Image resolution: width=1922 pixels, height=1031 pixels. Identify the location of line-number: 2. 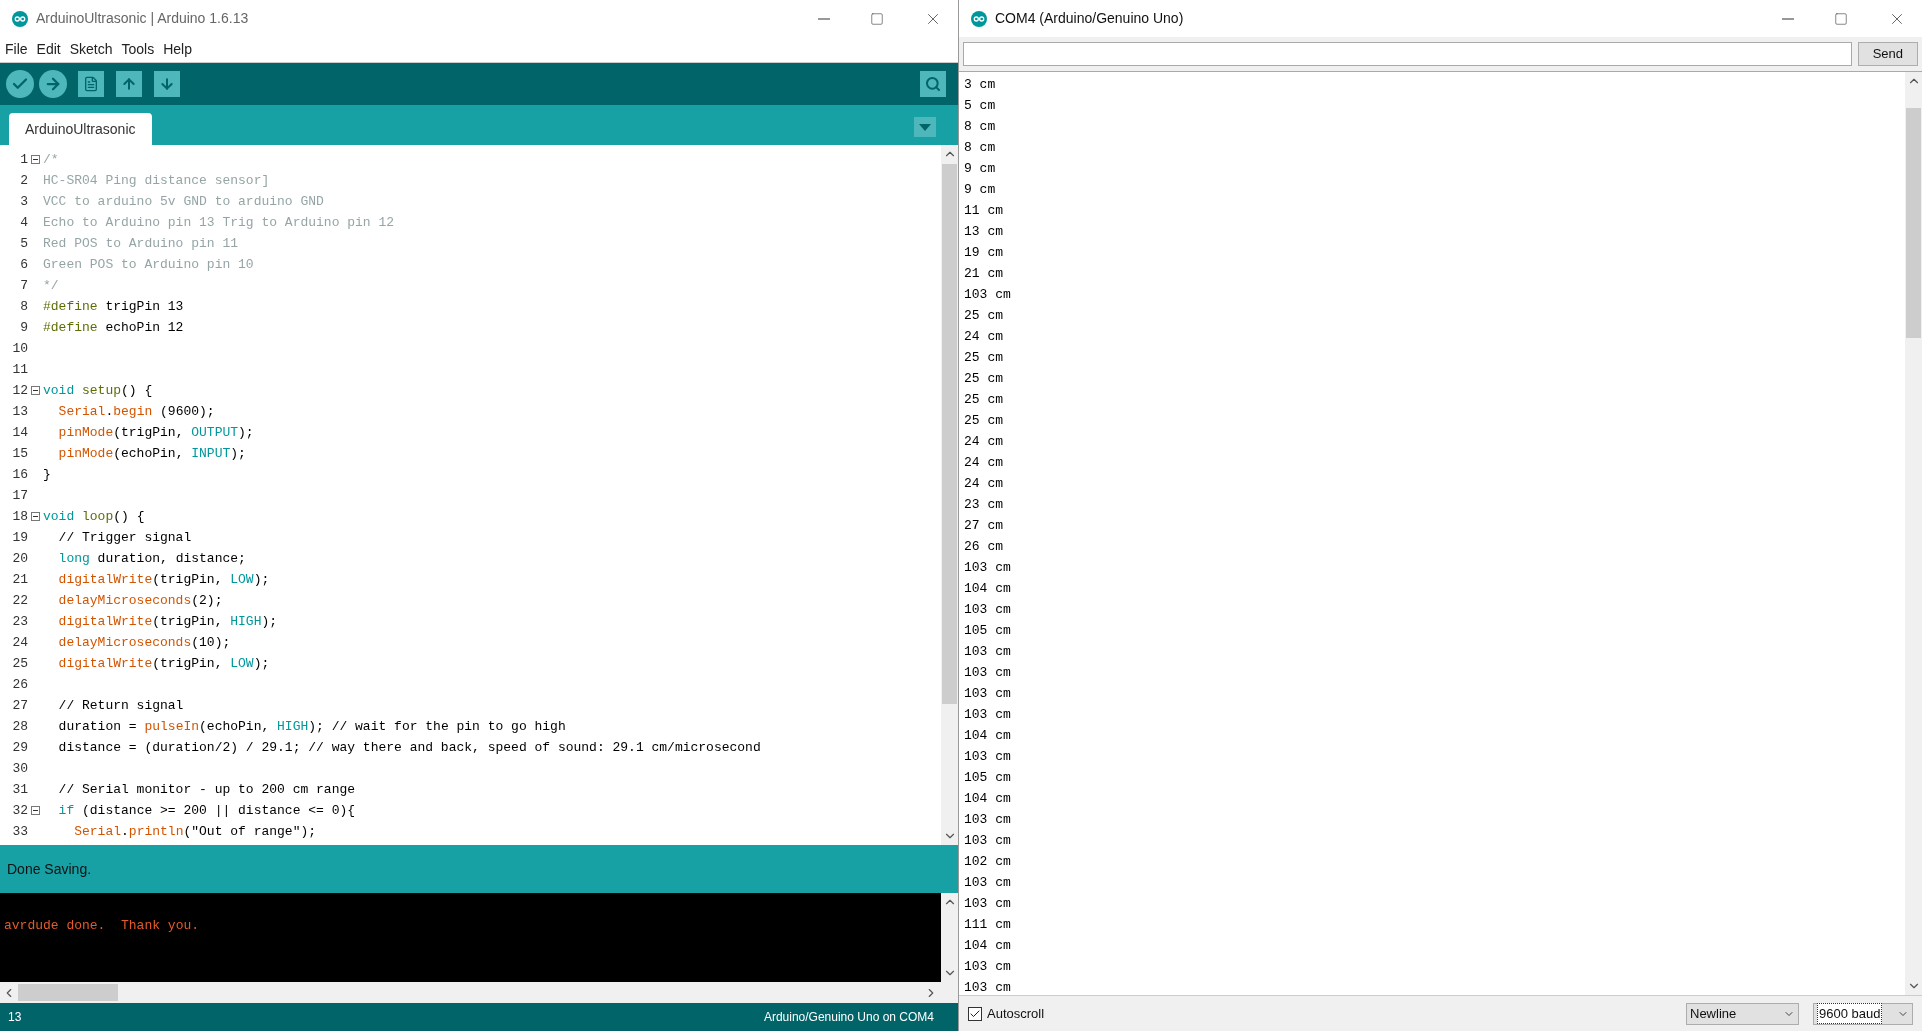
(23, 181).